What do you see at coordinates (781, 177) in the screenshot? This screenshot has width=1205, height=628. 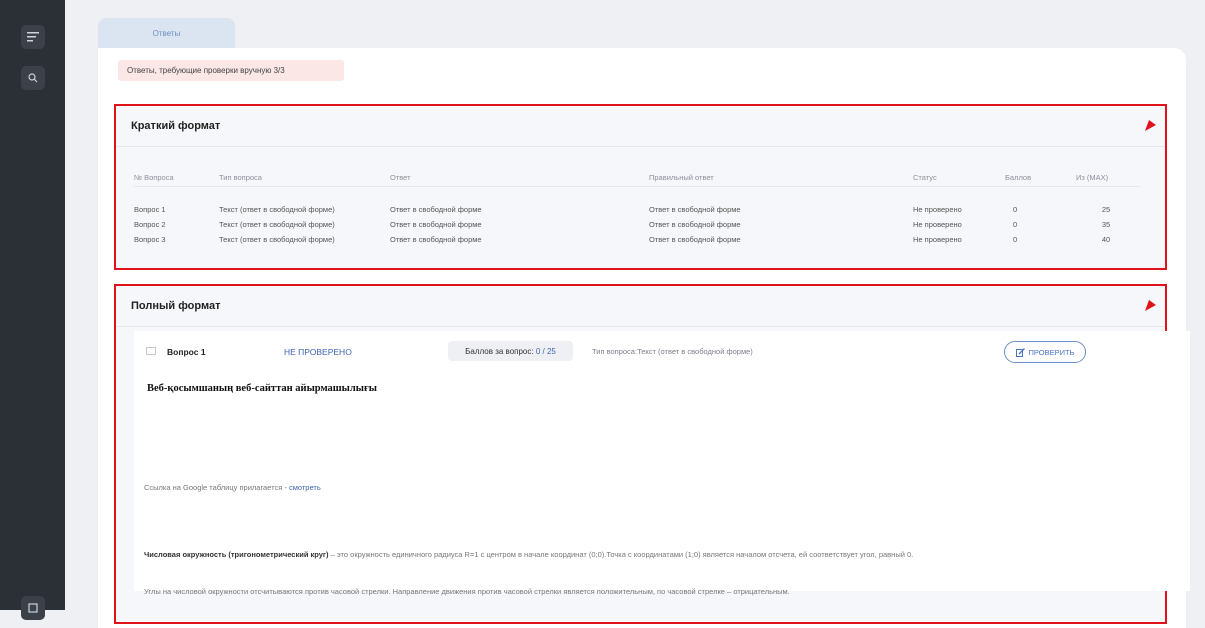 I see `col-header: Правильный ответ` at bounding box center [781, 177].